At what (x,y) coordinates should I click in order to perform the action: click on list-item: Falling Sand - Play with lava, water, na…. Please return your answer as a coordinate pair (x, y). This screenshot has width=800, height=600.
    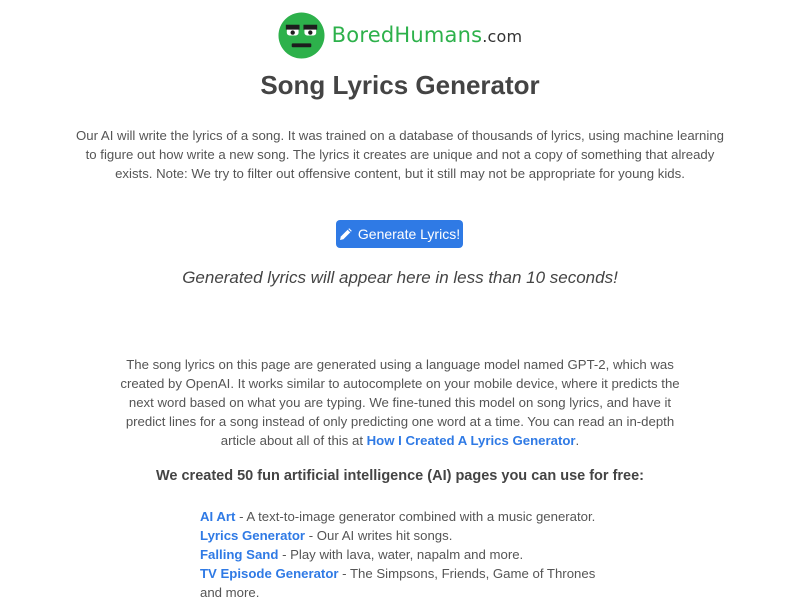
    Looking at the image, I should click on (410, 554).